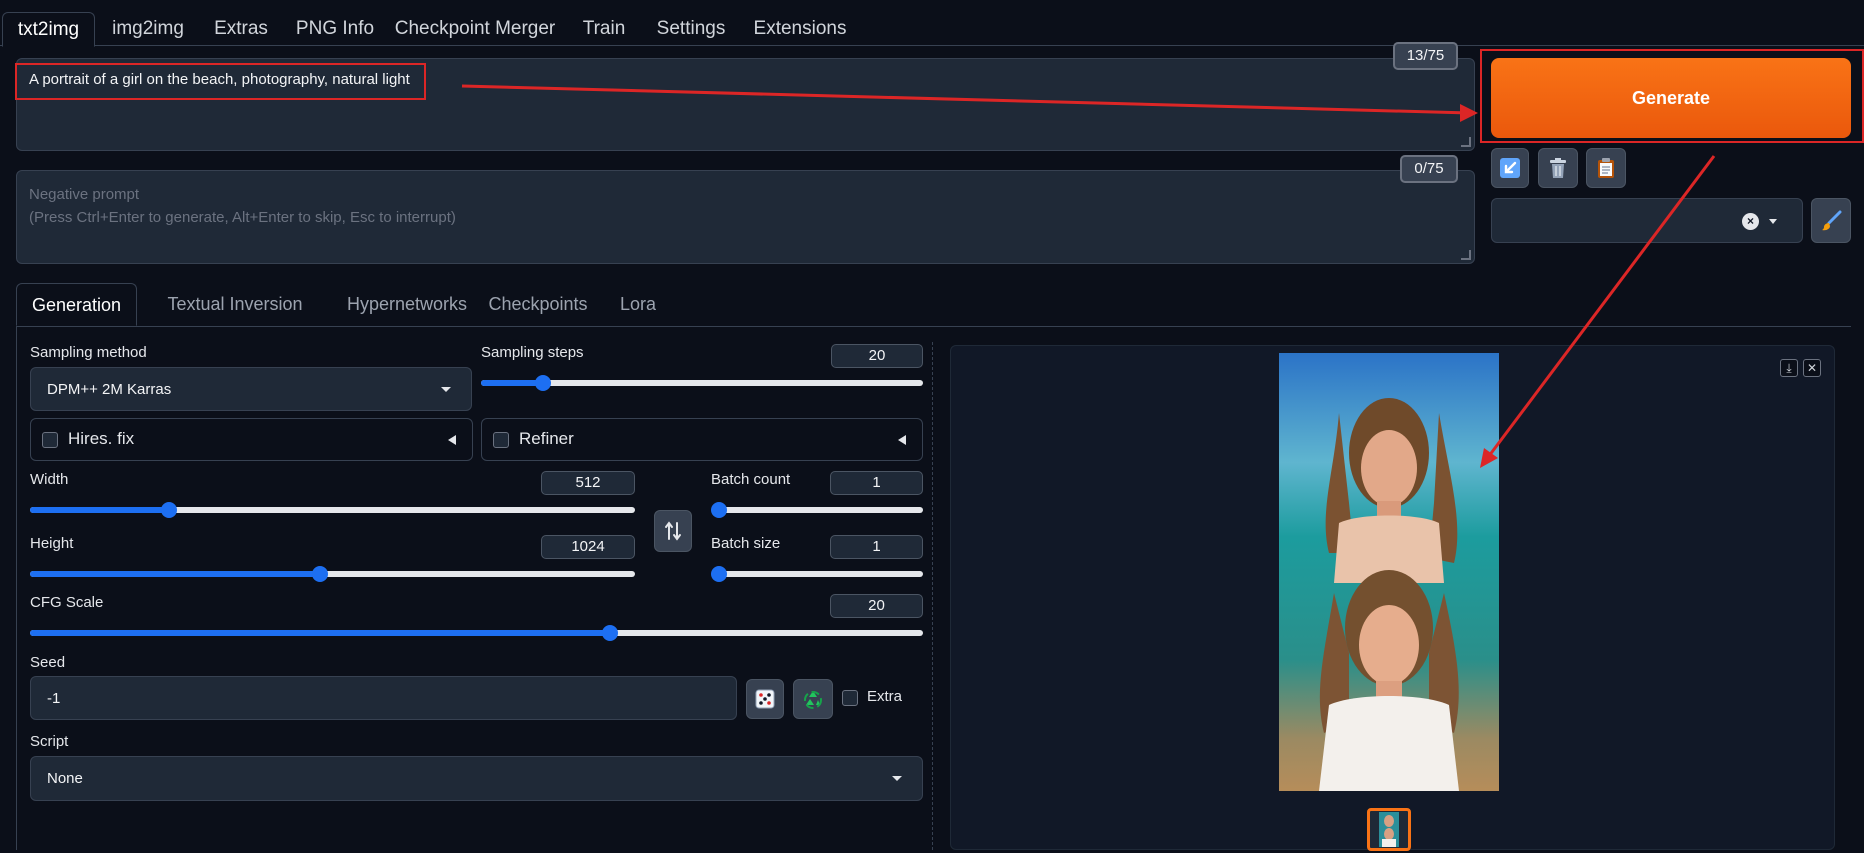 This screenshot has width=1864, height=853. I want to click on width-slider-thumb, so click(169, 510).